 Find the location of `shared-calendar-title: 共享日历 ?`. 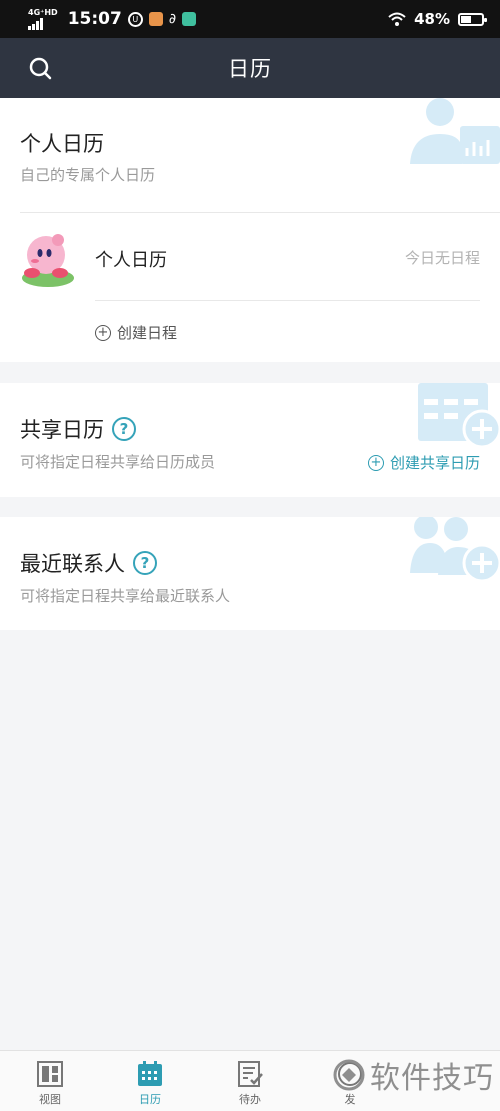

shared-calendar-title: 共享日历 ? is located at coordinates (78, 429).